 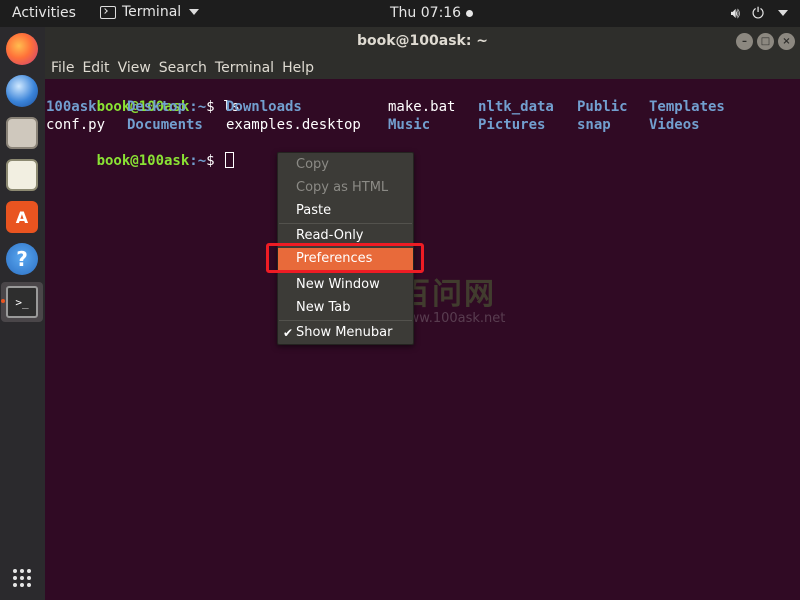 What do you see at coordinates (248, 68) in the screenshot?
I see `menu-terminal: Terminal` at bounding box center [248, 68].